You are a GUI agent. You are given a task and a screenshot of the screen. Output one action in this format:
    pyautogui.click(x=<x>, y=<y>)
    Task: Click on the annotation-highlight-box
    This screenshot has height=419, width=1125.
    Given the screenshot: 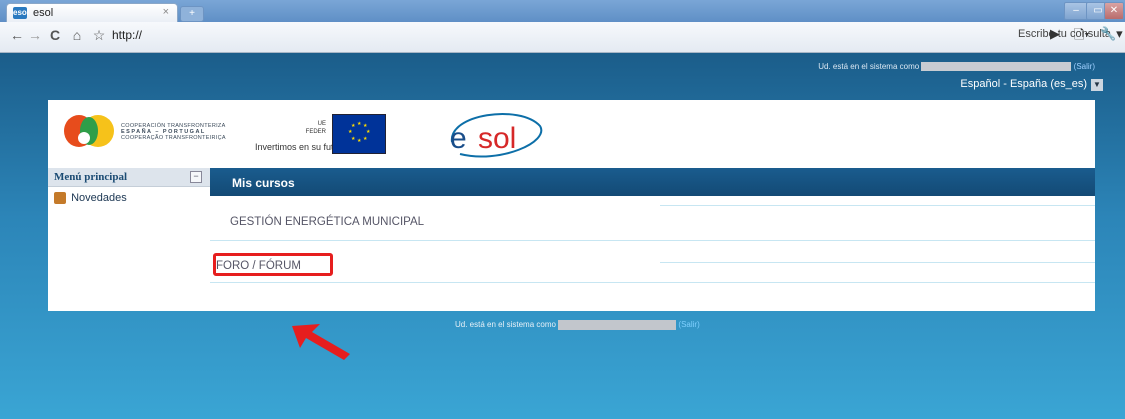 What is the action you would take?
    pyautogui.click(x=273, y=264)
    